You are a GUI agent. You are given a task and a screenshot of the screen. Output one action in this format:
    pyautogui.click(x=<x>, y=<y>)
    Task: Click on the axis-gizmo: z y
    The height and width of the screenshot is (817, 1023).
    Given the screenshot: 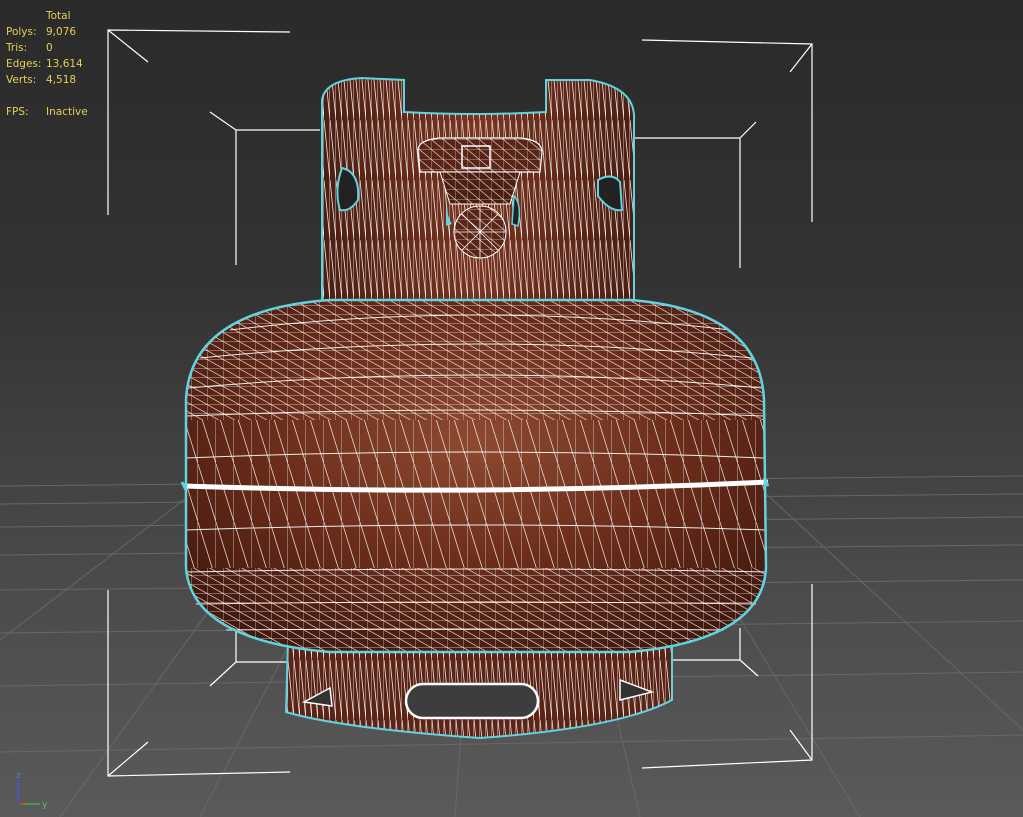 What is the action you would take?
    pyautogui.click(x=32, y=790)
    